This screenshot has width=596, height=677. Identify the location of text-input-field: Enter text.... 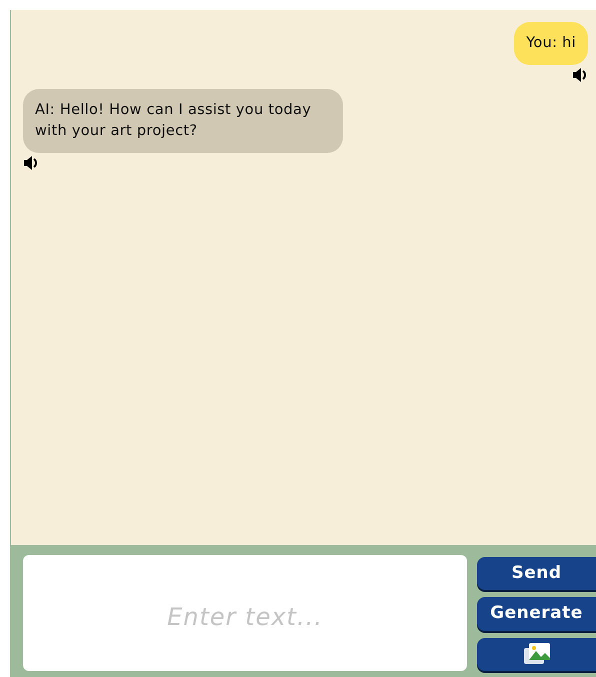
(245, 613).